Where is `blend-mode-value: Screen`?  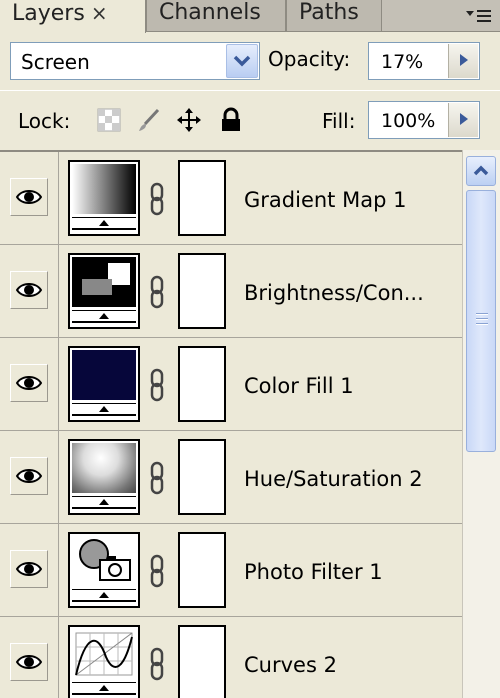
blend-mode-value: Screen is located at coordinates (55, 62).